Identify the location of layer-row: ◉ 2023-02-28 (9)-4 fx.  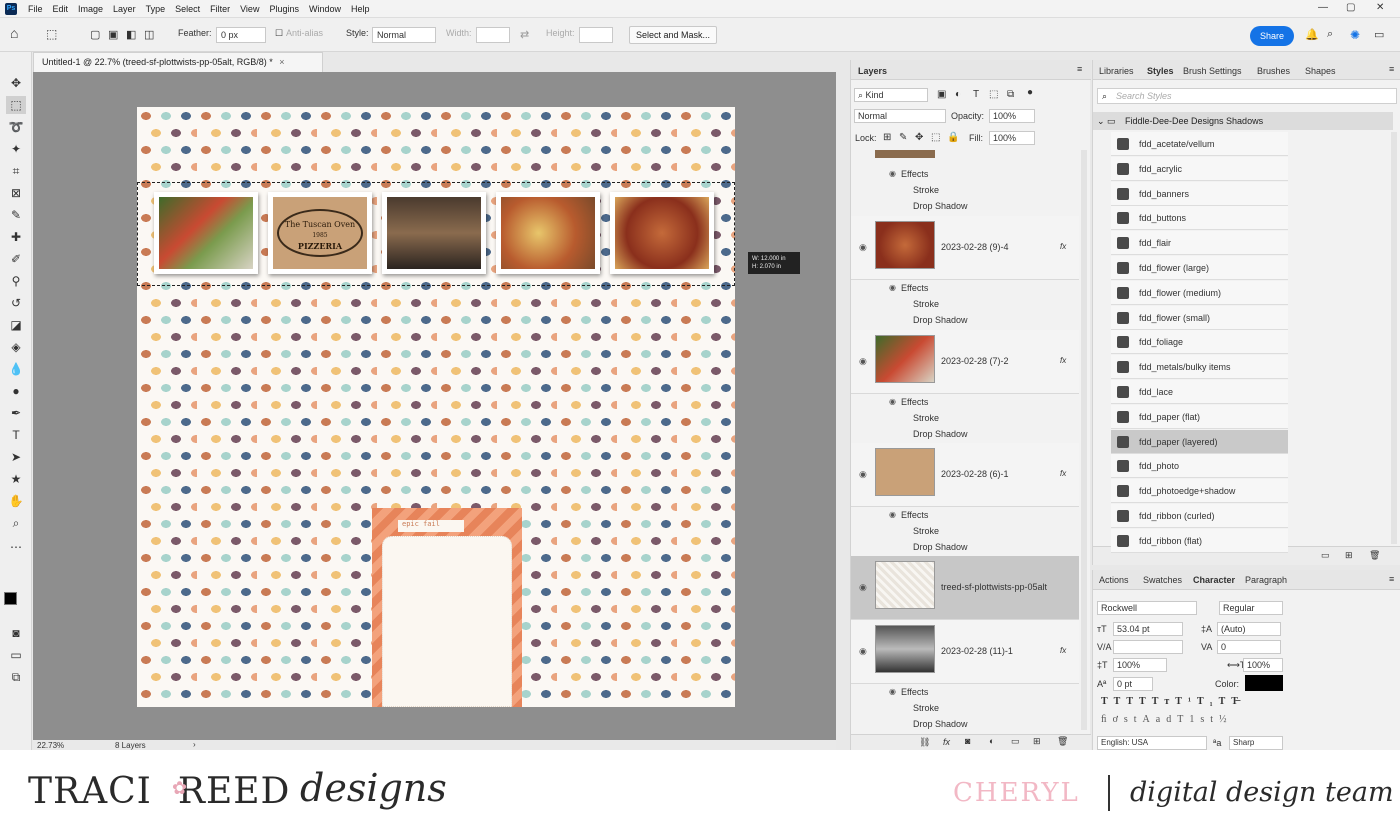
(965, 248).